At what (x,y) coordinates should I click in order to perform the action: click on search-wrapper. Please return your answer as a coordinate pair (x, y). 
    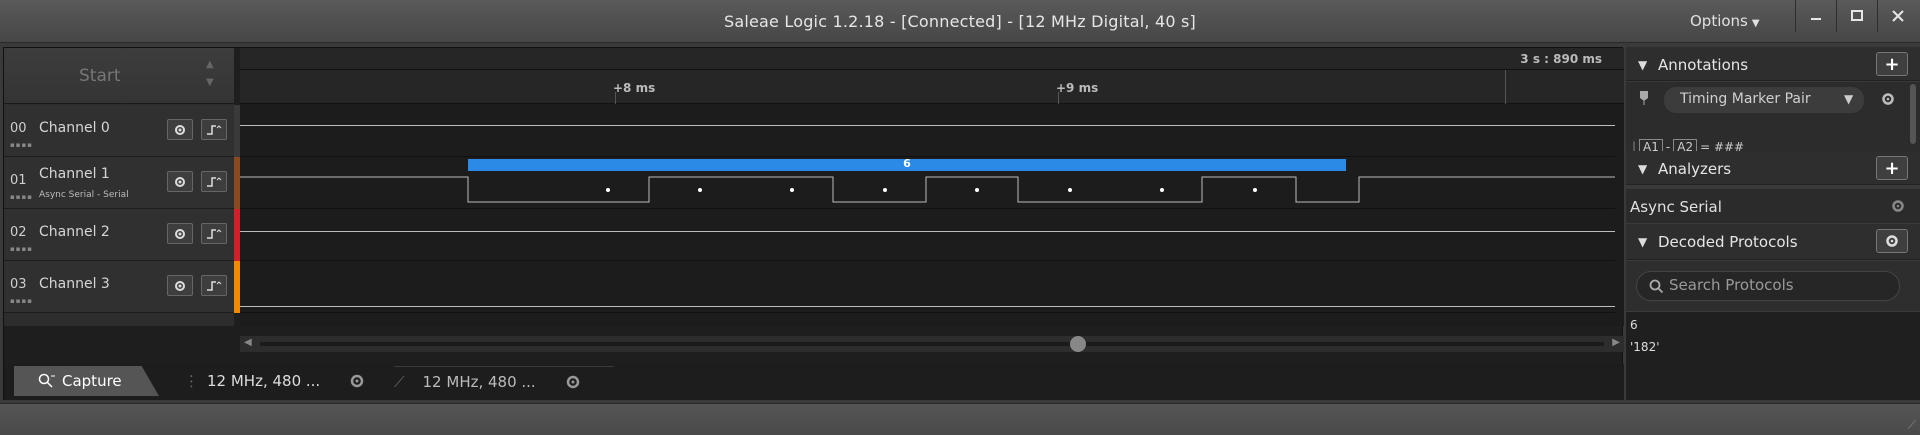
    Looking at the image, I should click on (1773, 286).